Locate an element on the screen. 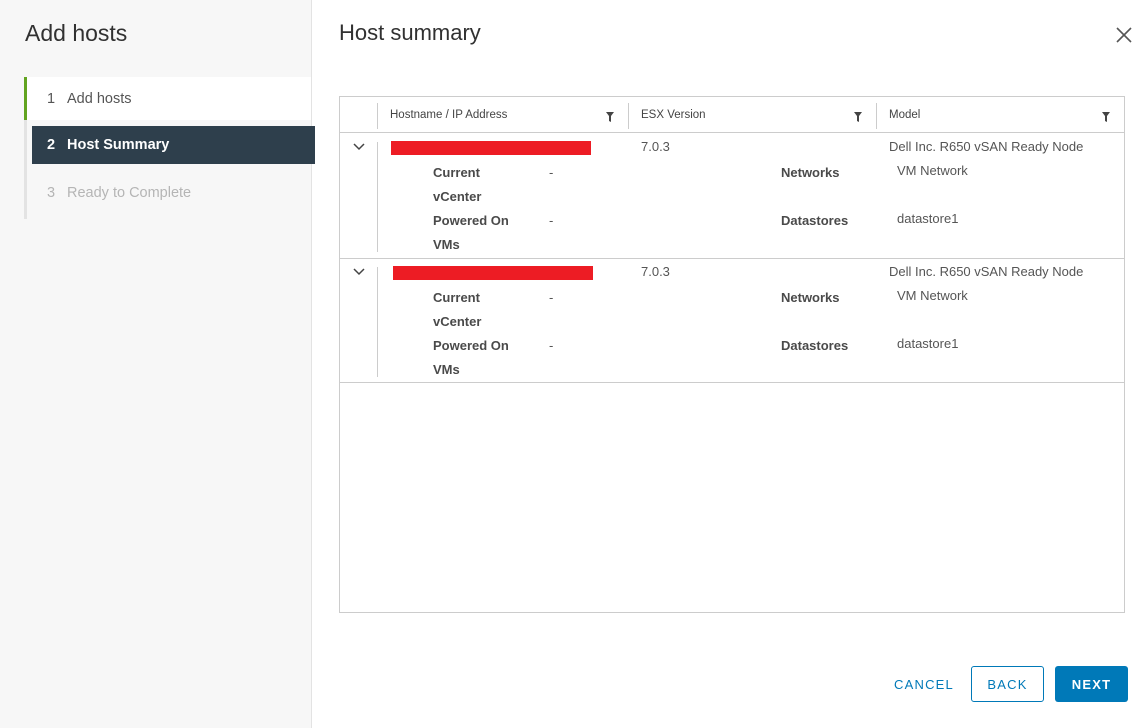  step-number: 1 is located at coordinates (51, 98).